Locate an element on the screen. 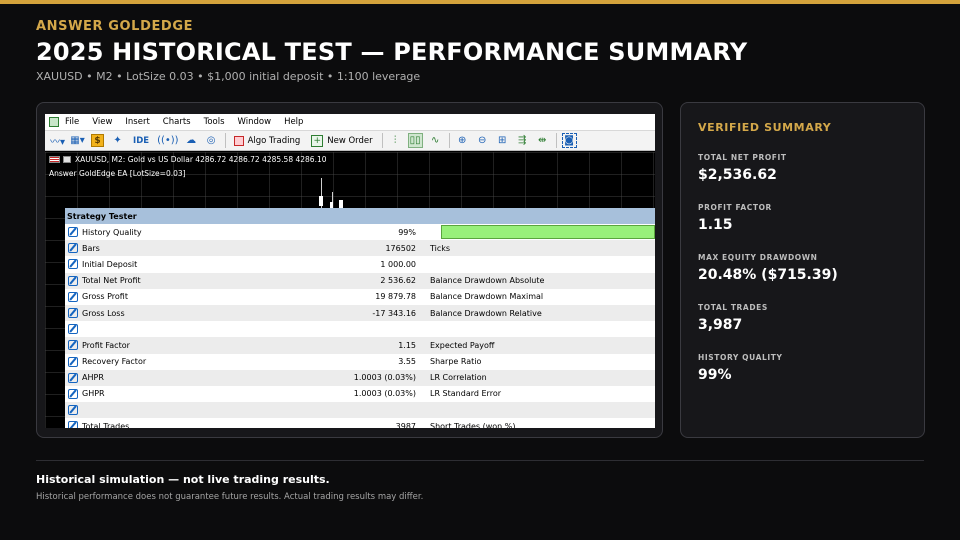  row-label: Recovery Factor is located at coordinates (114, 362).